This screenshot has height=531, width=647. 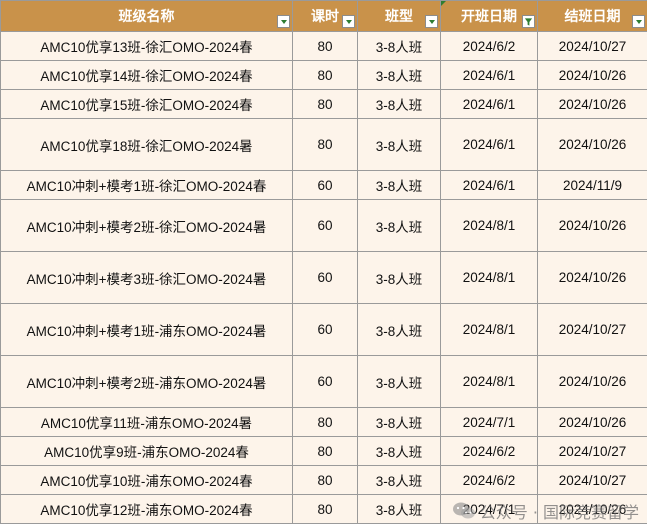 I want to click on column-header-hours: 课时, so click(x=325, y=16).